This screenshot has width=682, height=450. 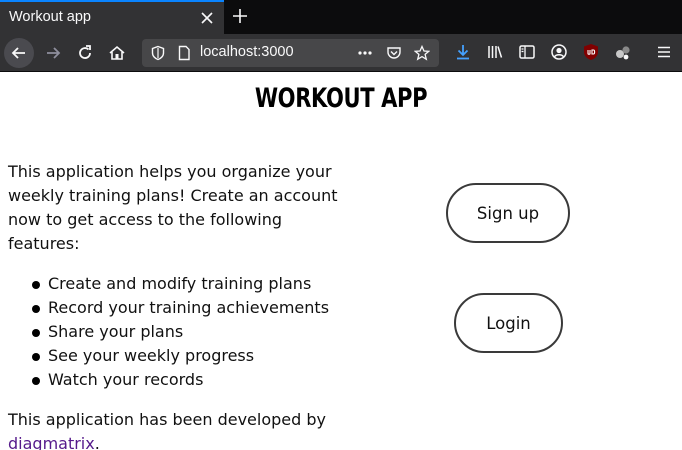 What do you see at coordinates (422, 53) in the screenshot?
I see `bookmark-star-icon` at bounding box center [422, 53].